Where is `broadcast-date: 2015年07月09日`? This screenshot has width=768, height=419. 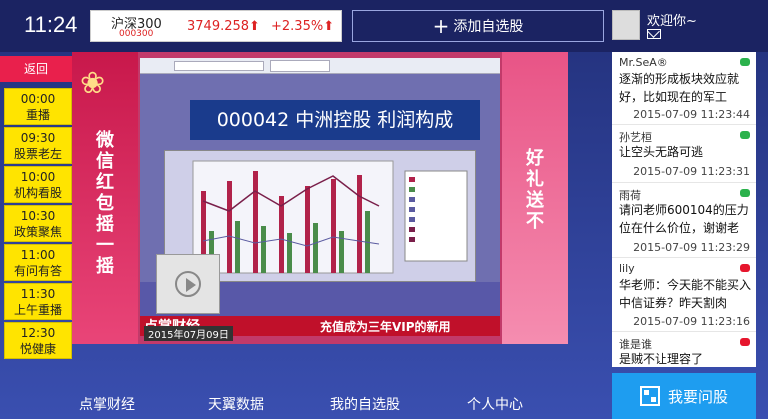 broadcast-date: 2015年07月09日 is located at coordinates (188, 333).